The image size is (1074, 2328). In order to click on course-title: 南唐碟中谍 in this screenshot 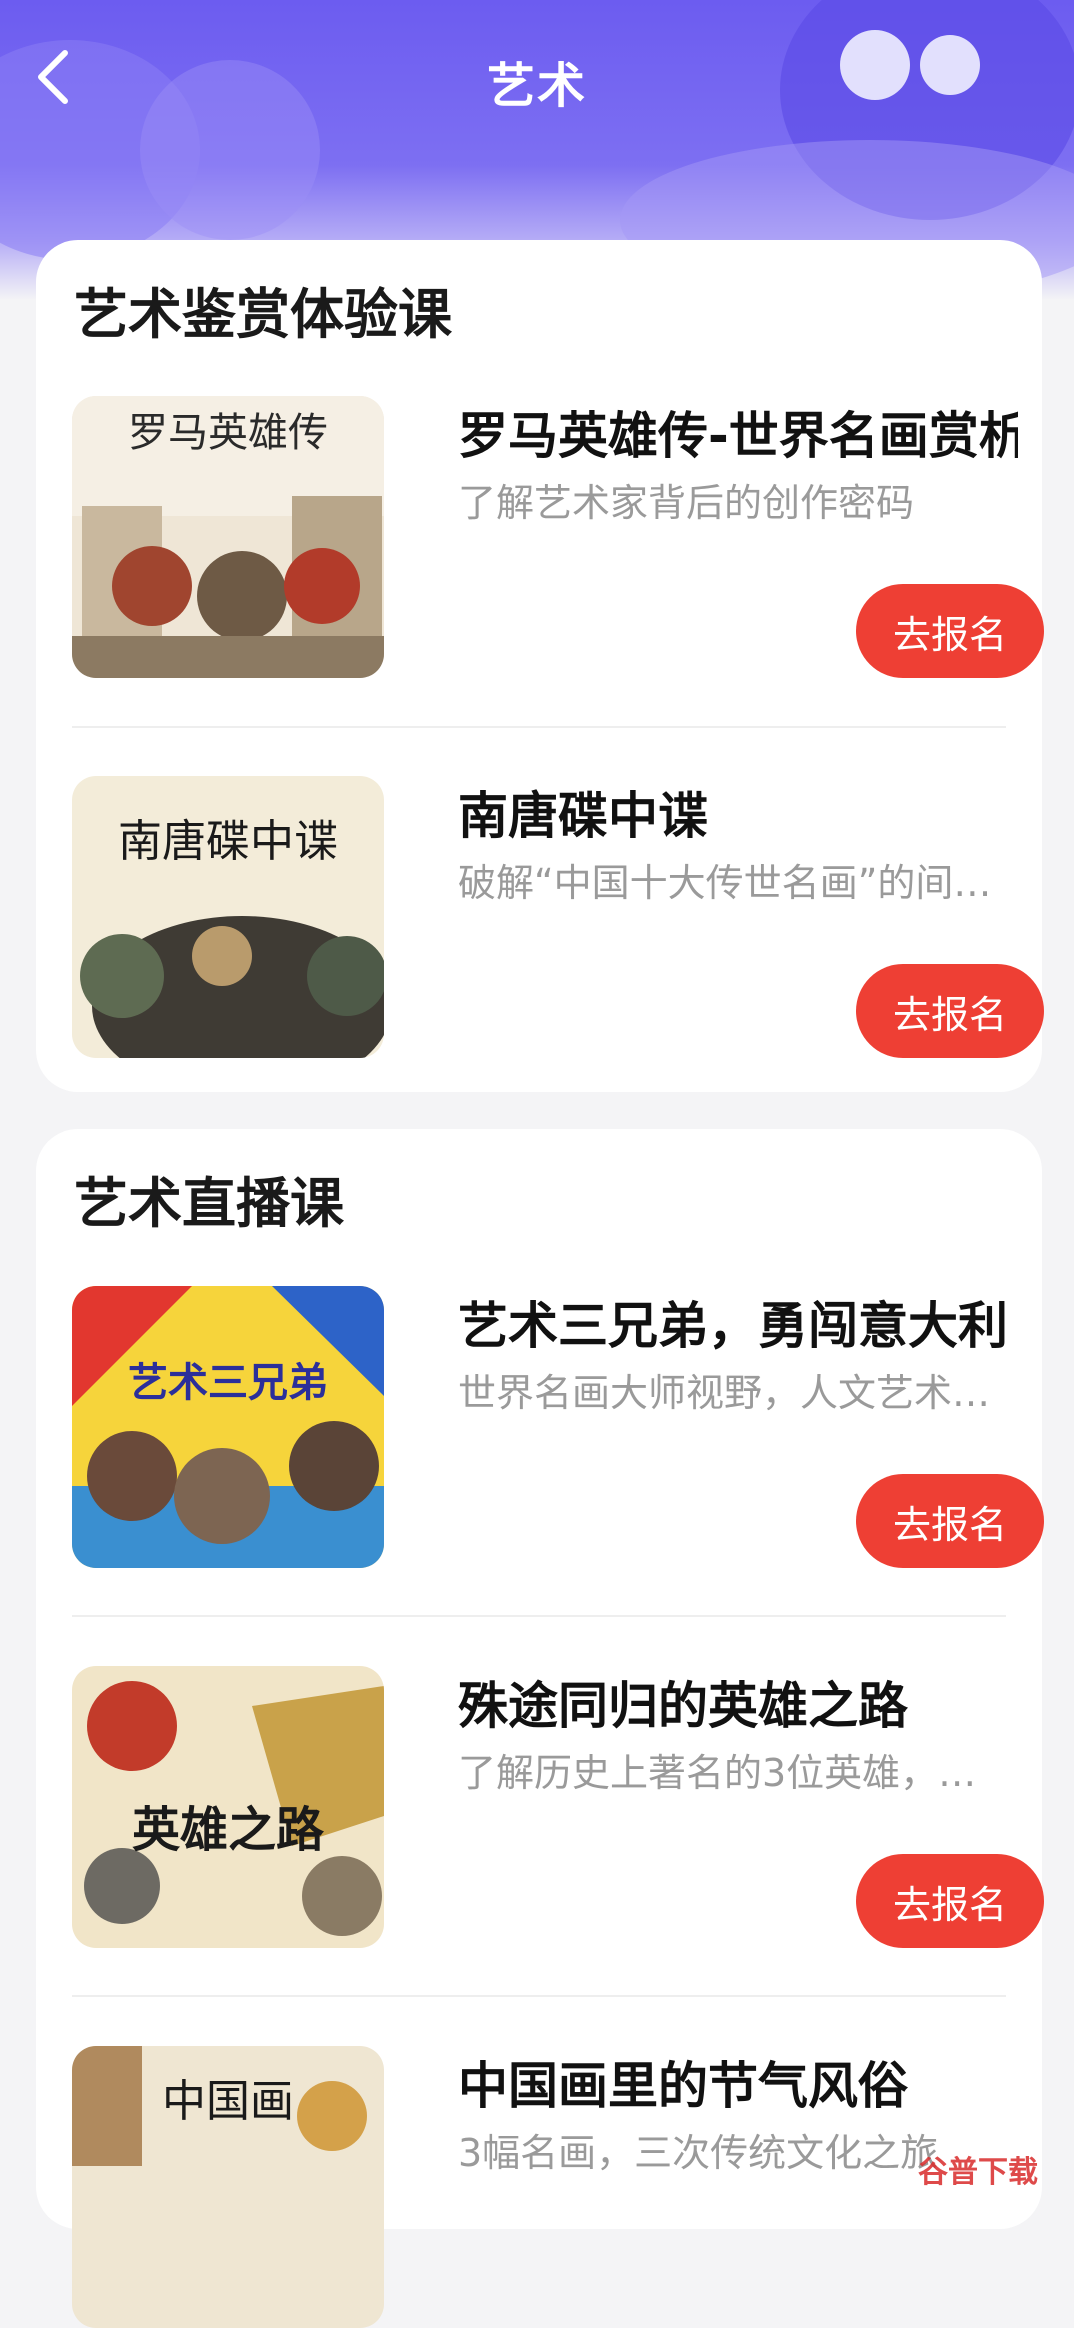, I will do `click(583, 816)`.